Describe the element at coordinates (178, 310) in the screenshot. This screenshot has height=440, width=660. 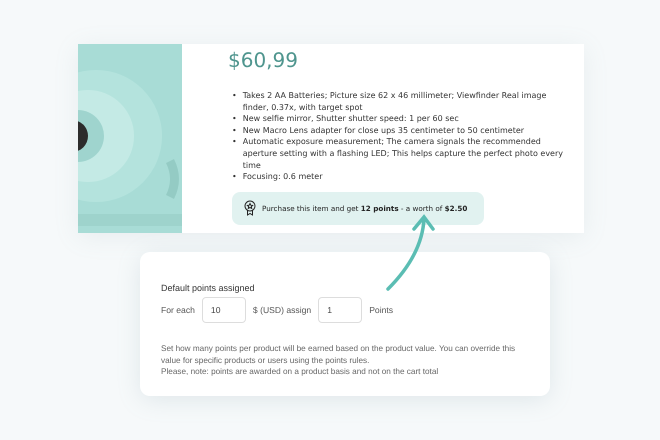
I see `field-label: For each` at that location.